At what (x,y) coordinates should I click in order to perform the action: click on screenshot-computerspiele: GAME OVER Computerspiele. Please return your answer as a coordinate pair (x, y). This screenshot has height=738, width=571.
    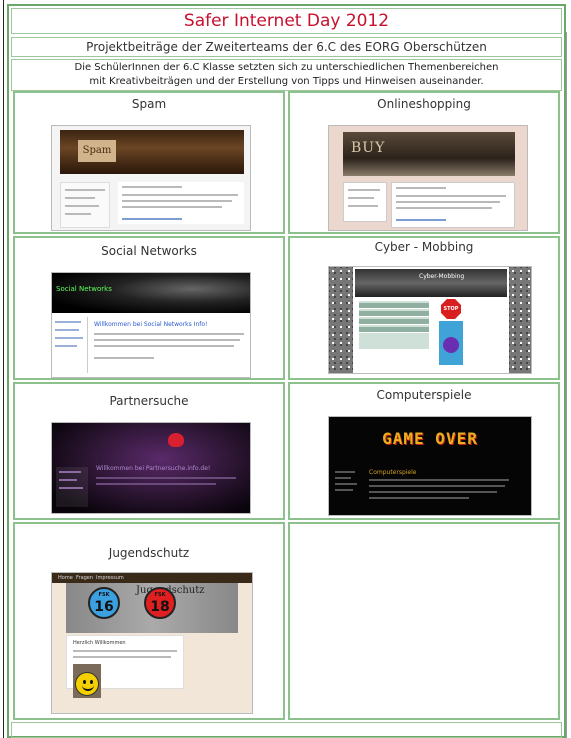
    Looking at the image, I should click on (430, 466).